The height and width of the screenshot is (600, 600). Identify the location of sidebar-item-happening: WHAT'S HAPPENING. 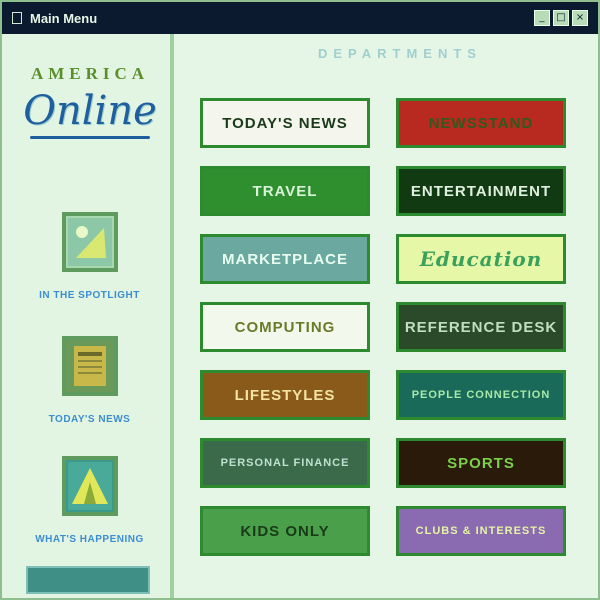
(89, 500).